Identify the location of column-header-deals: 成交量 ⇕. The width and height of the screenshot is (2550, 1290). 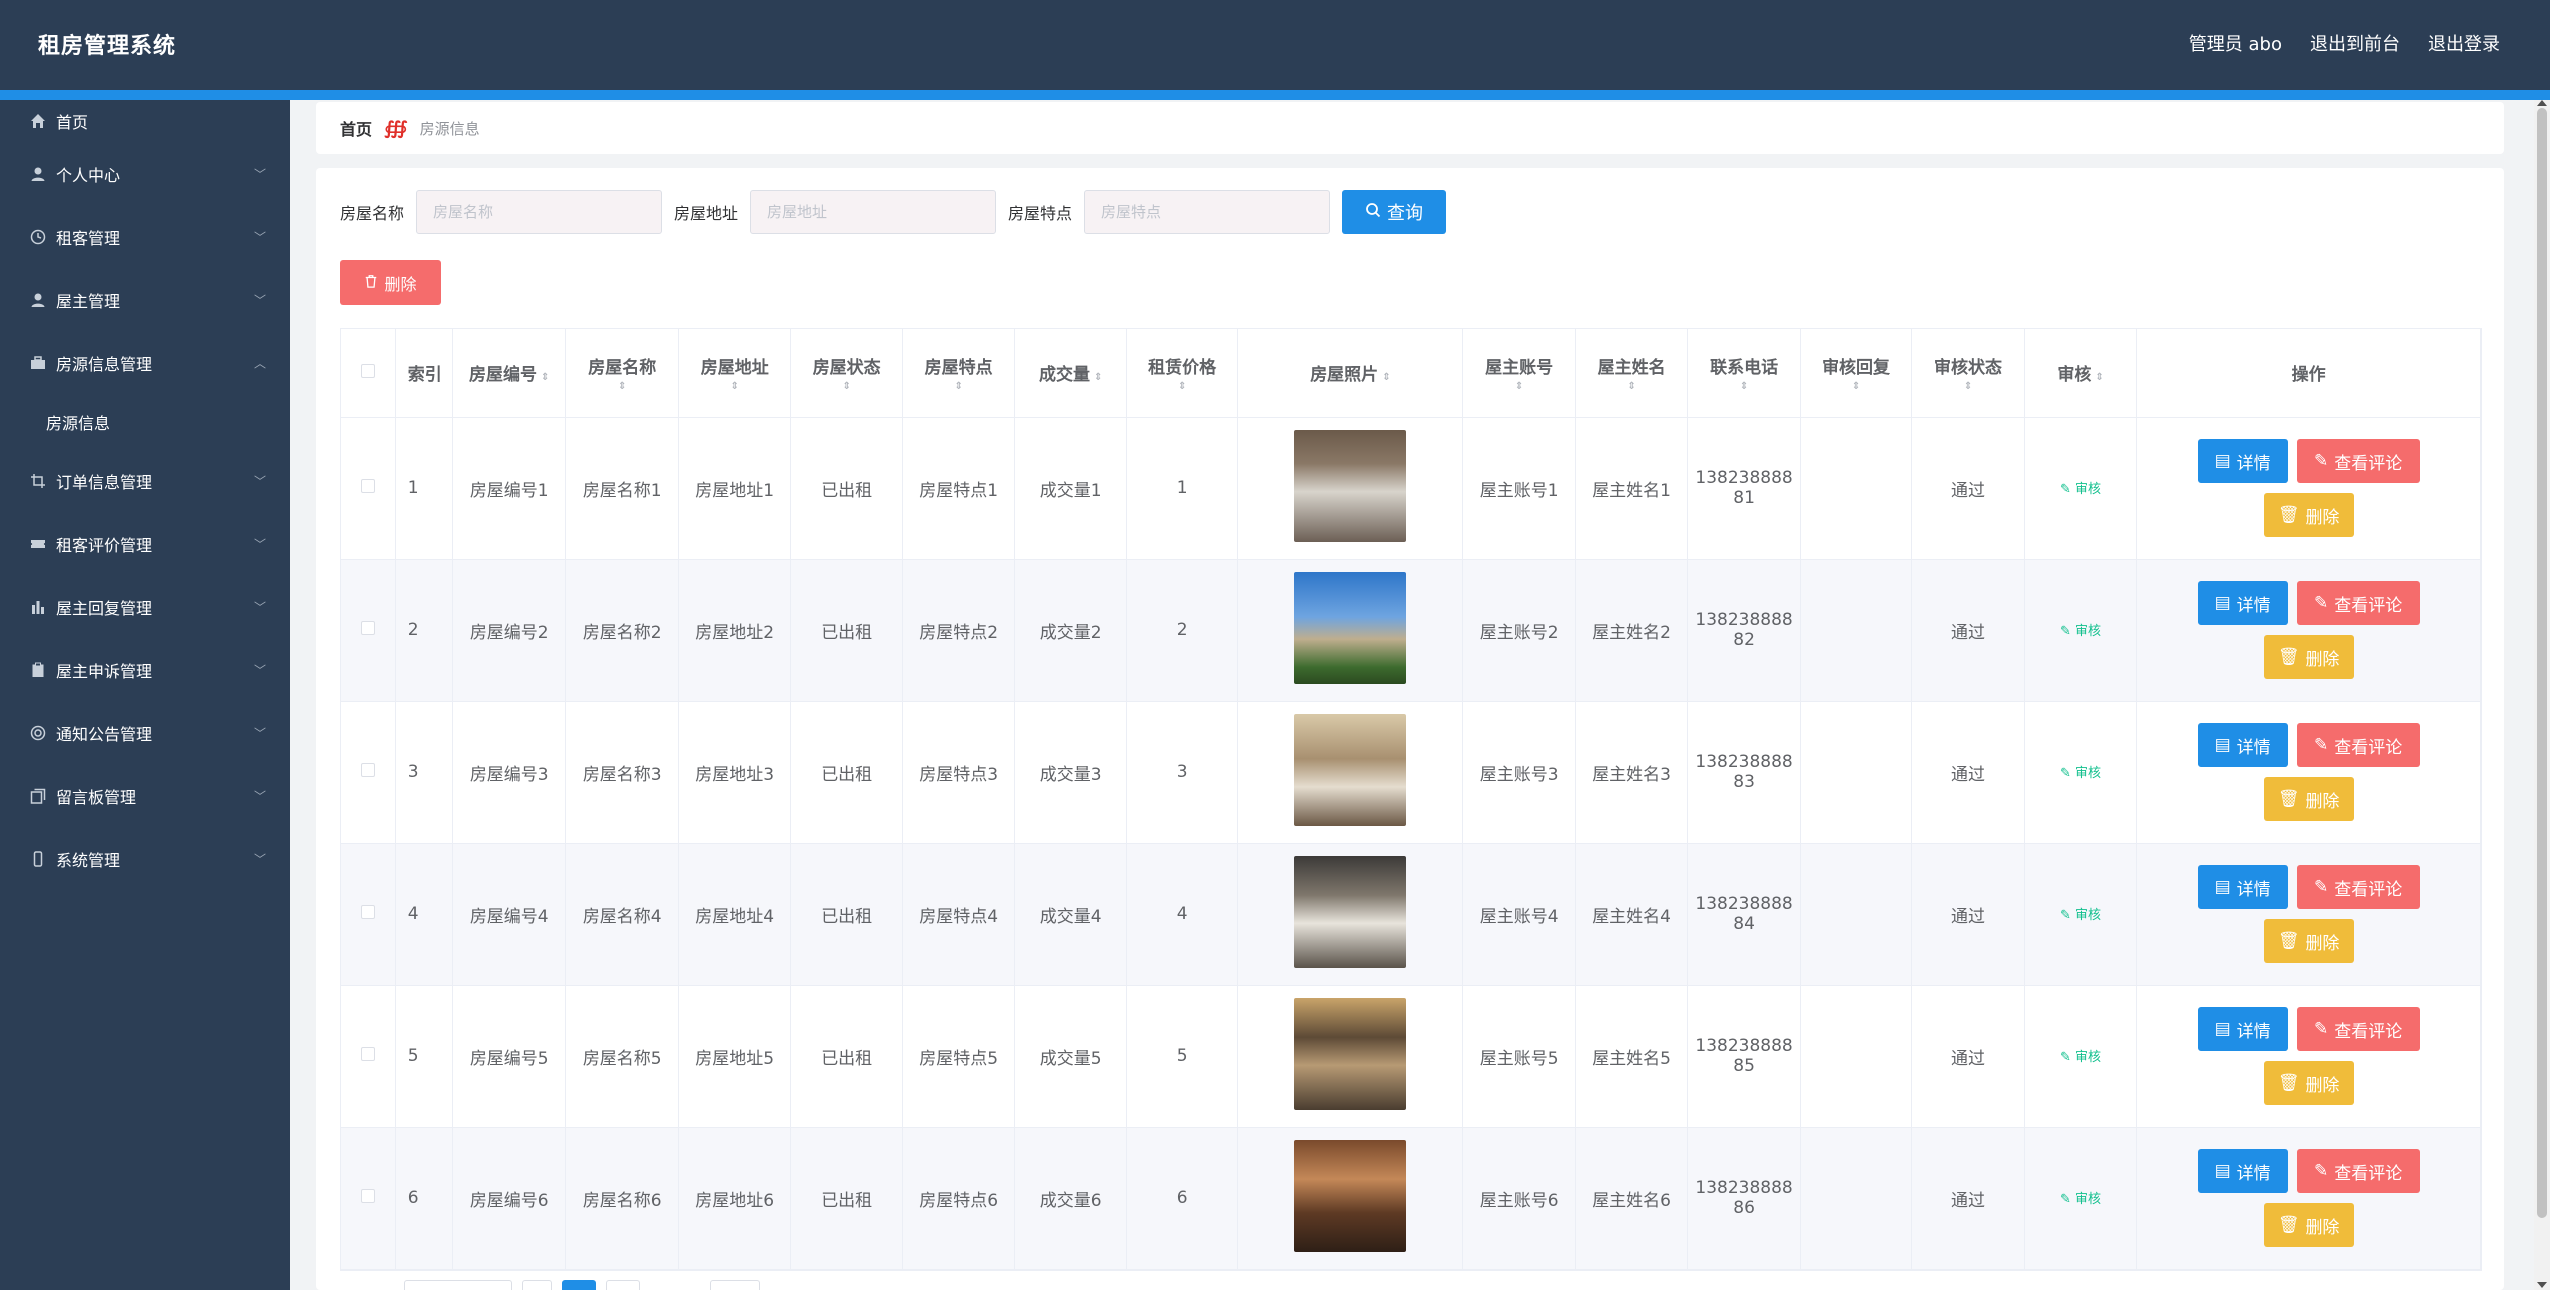
(1070, 373).